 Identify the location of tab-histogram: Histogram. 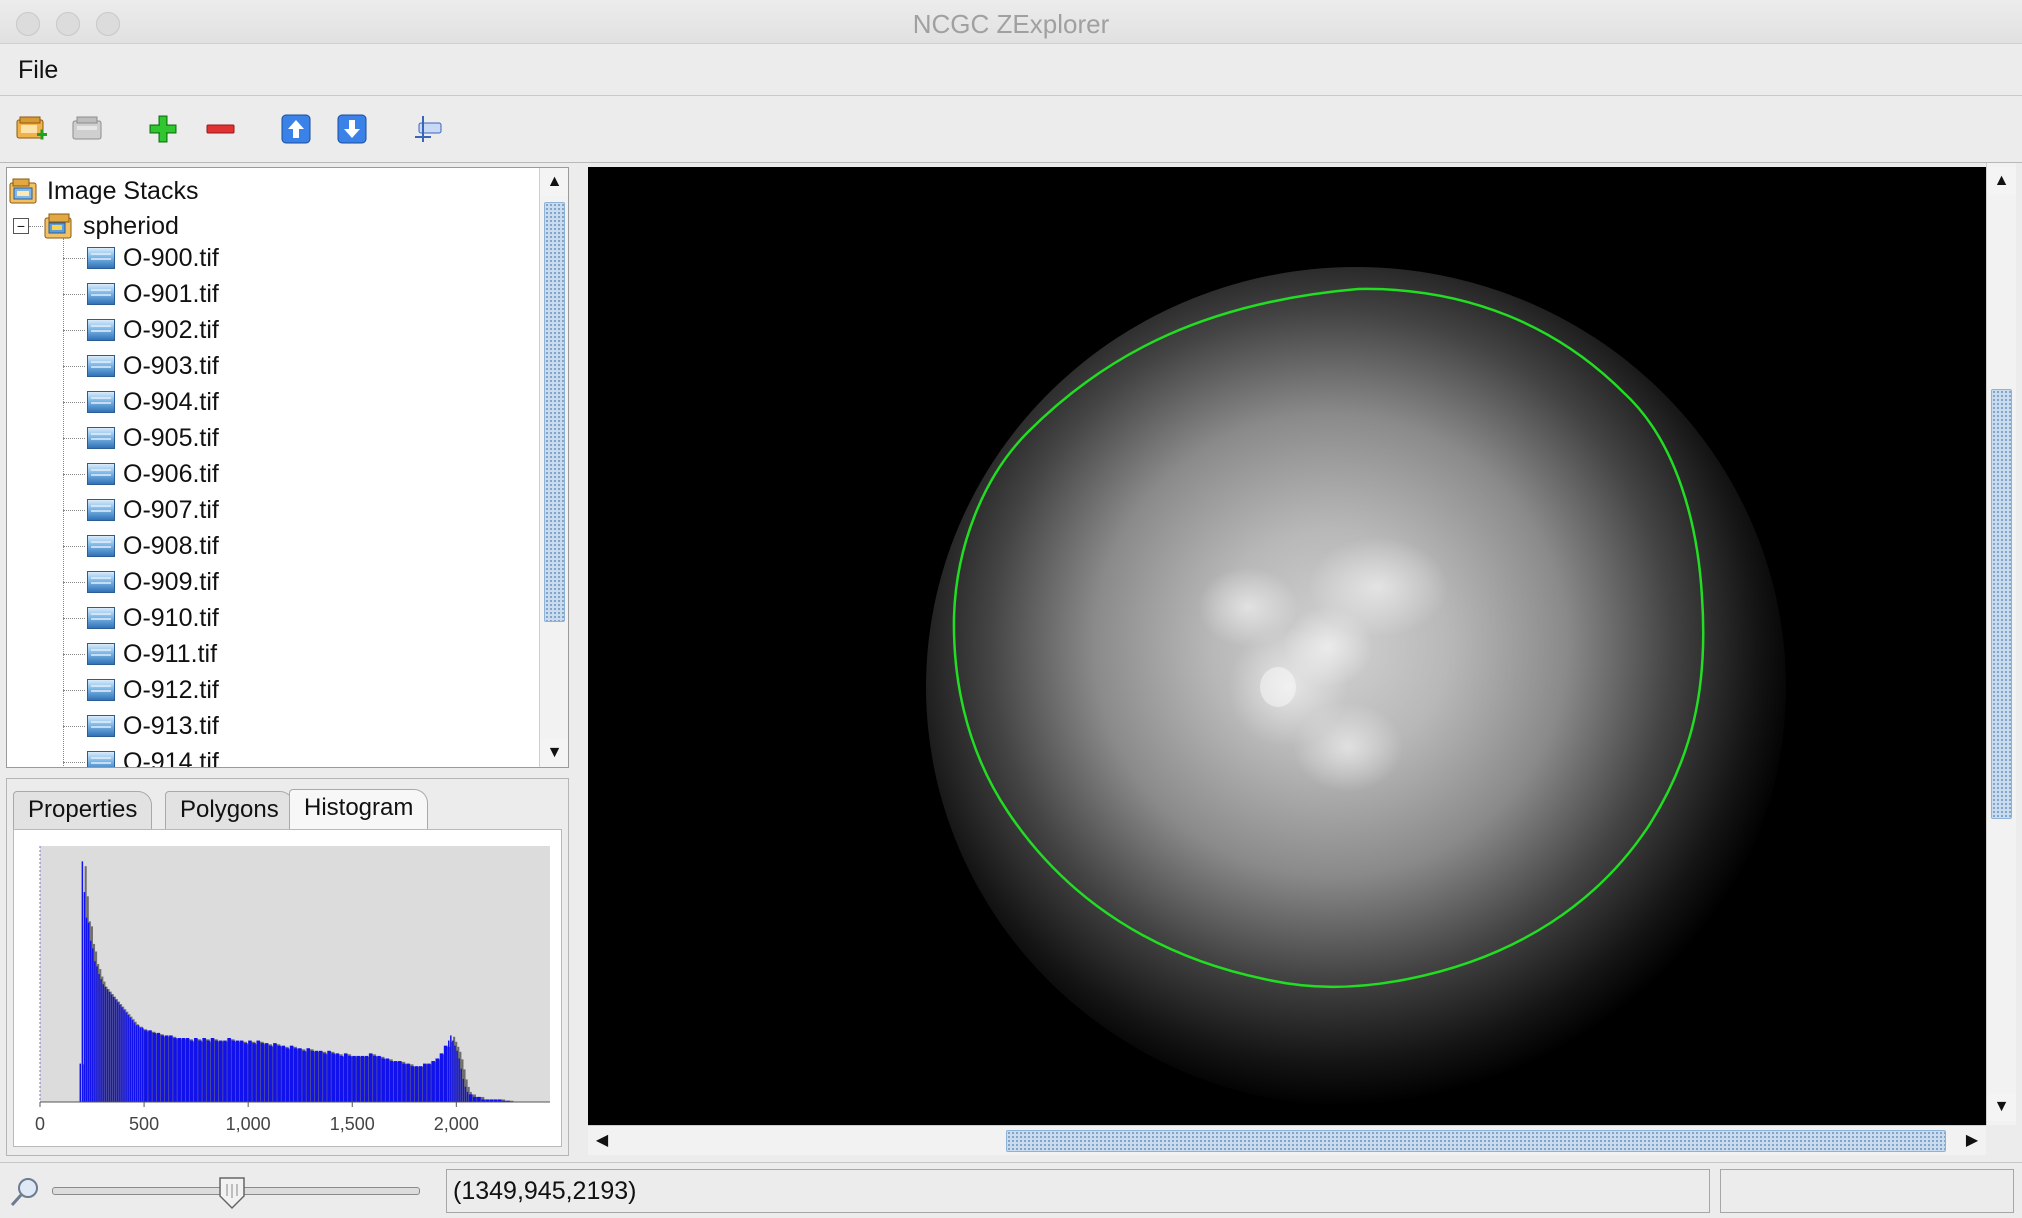
(359, 809).